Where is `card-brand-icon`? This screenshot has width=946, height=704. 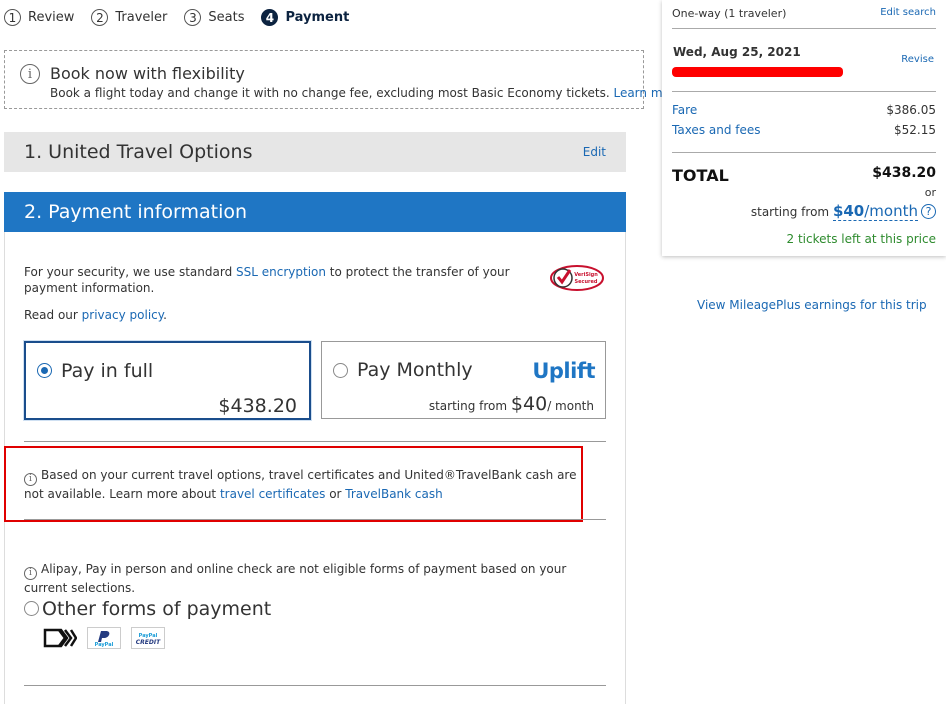 card-brand-icon is located at coordinates (60, 638).